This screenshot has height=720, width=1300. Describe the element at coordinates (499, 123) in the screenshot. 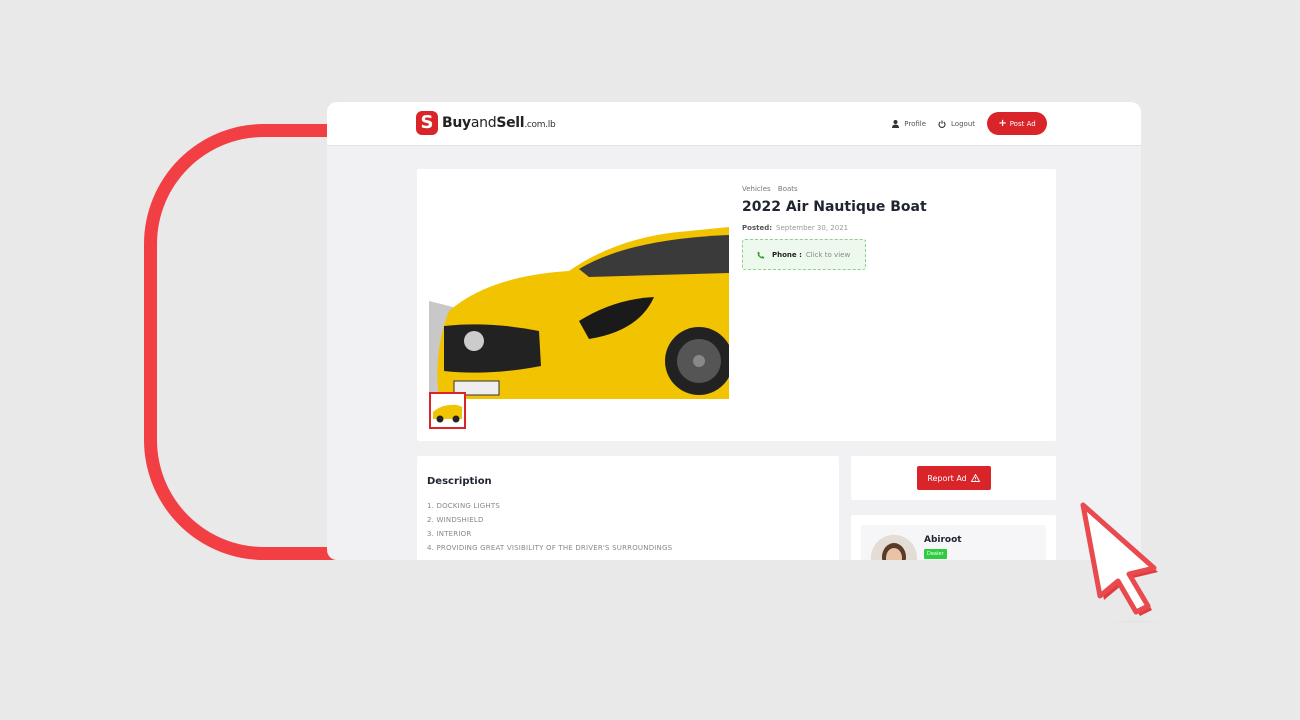

I see `logo-text: BuyandSell.com.lb` at that location.